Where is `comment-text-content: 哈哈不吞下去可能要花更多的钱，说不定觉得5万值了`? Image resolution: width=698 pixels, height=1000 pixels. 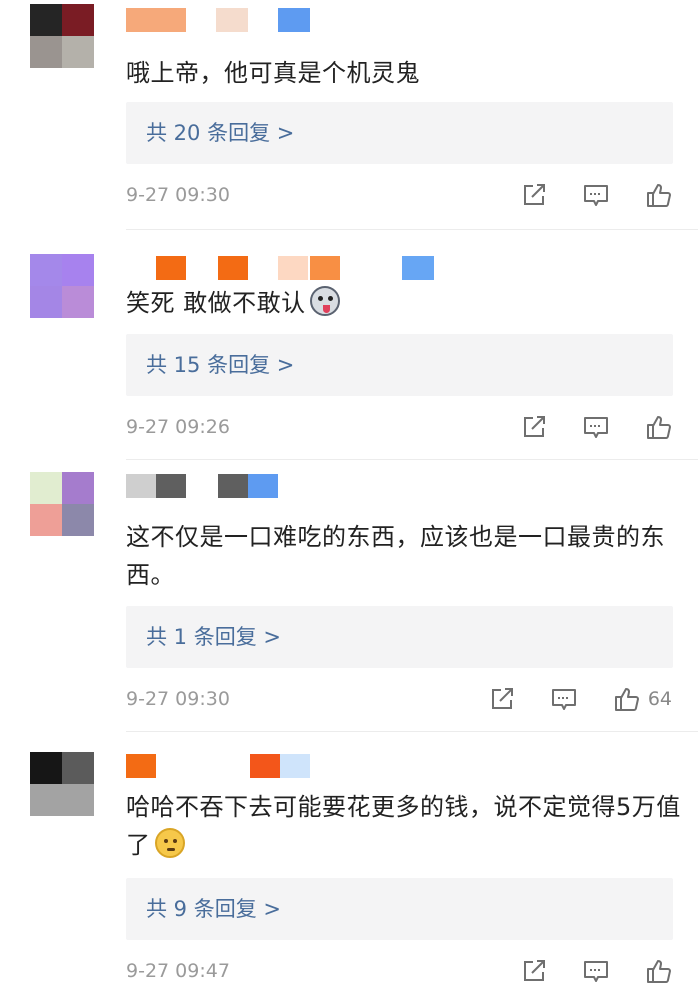
comment-text-content: 哈哈不吞下去可能要花更多的钱，说不定觉得5万值了 is located at coordinates (403, 826).